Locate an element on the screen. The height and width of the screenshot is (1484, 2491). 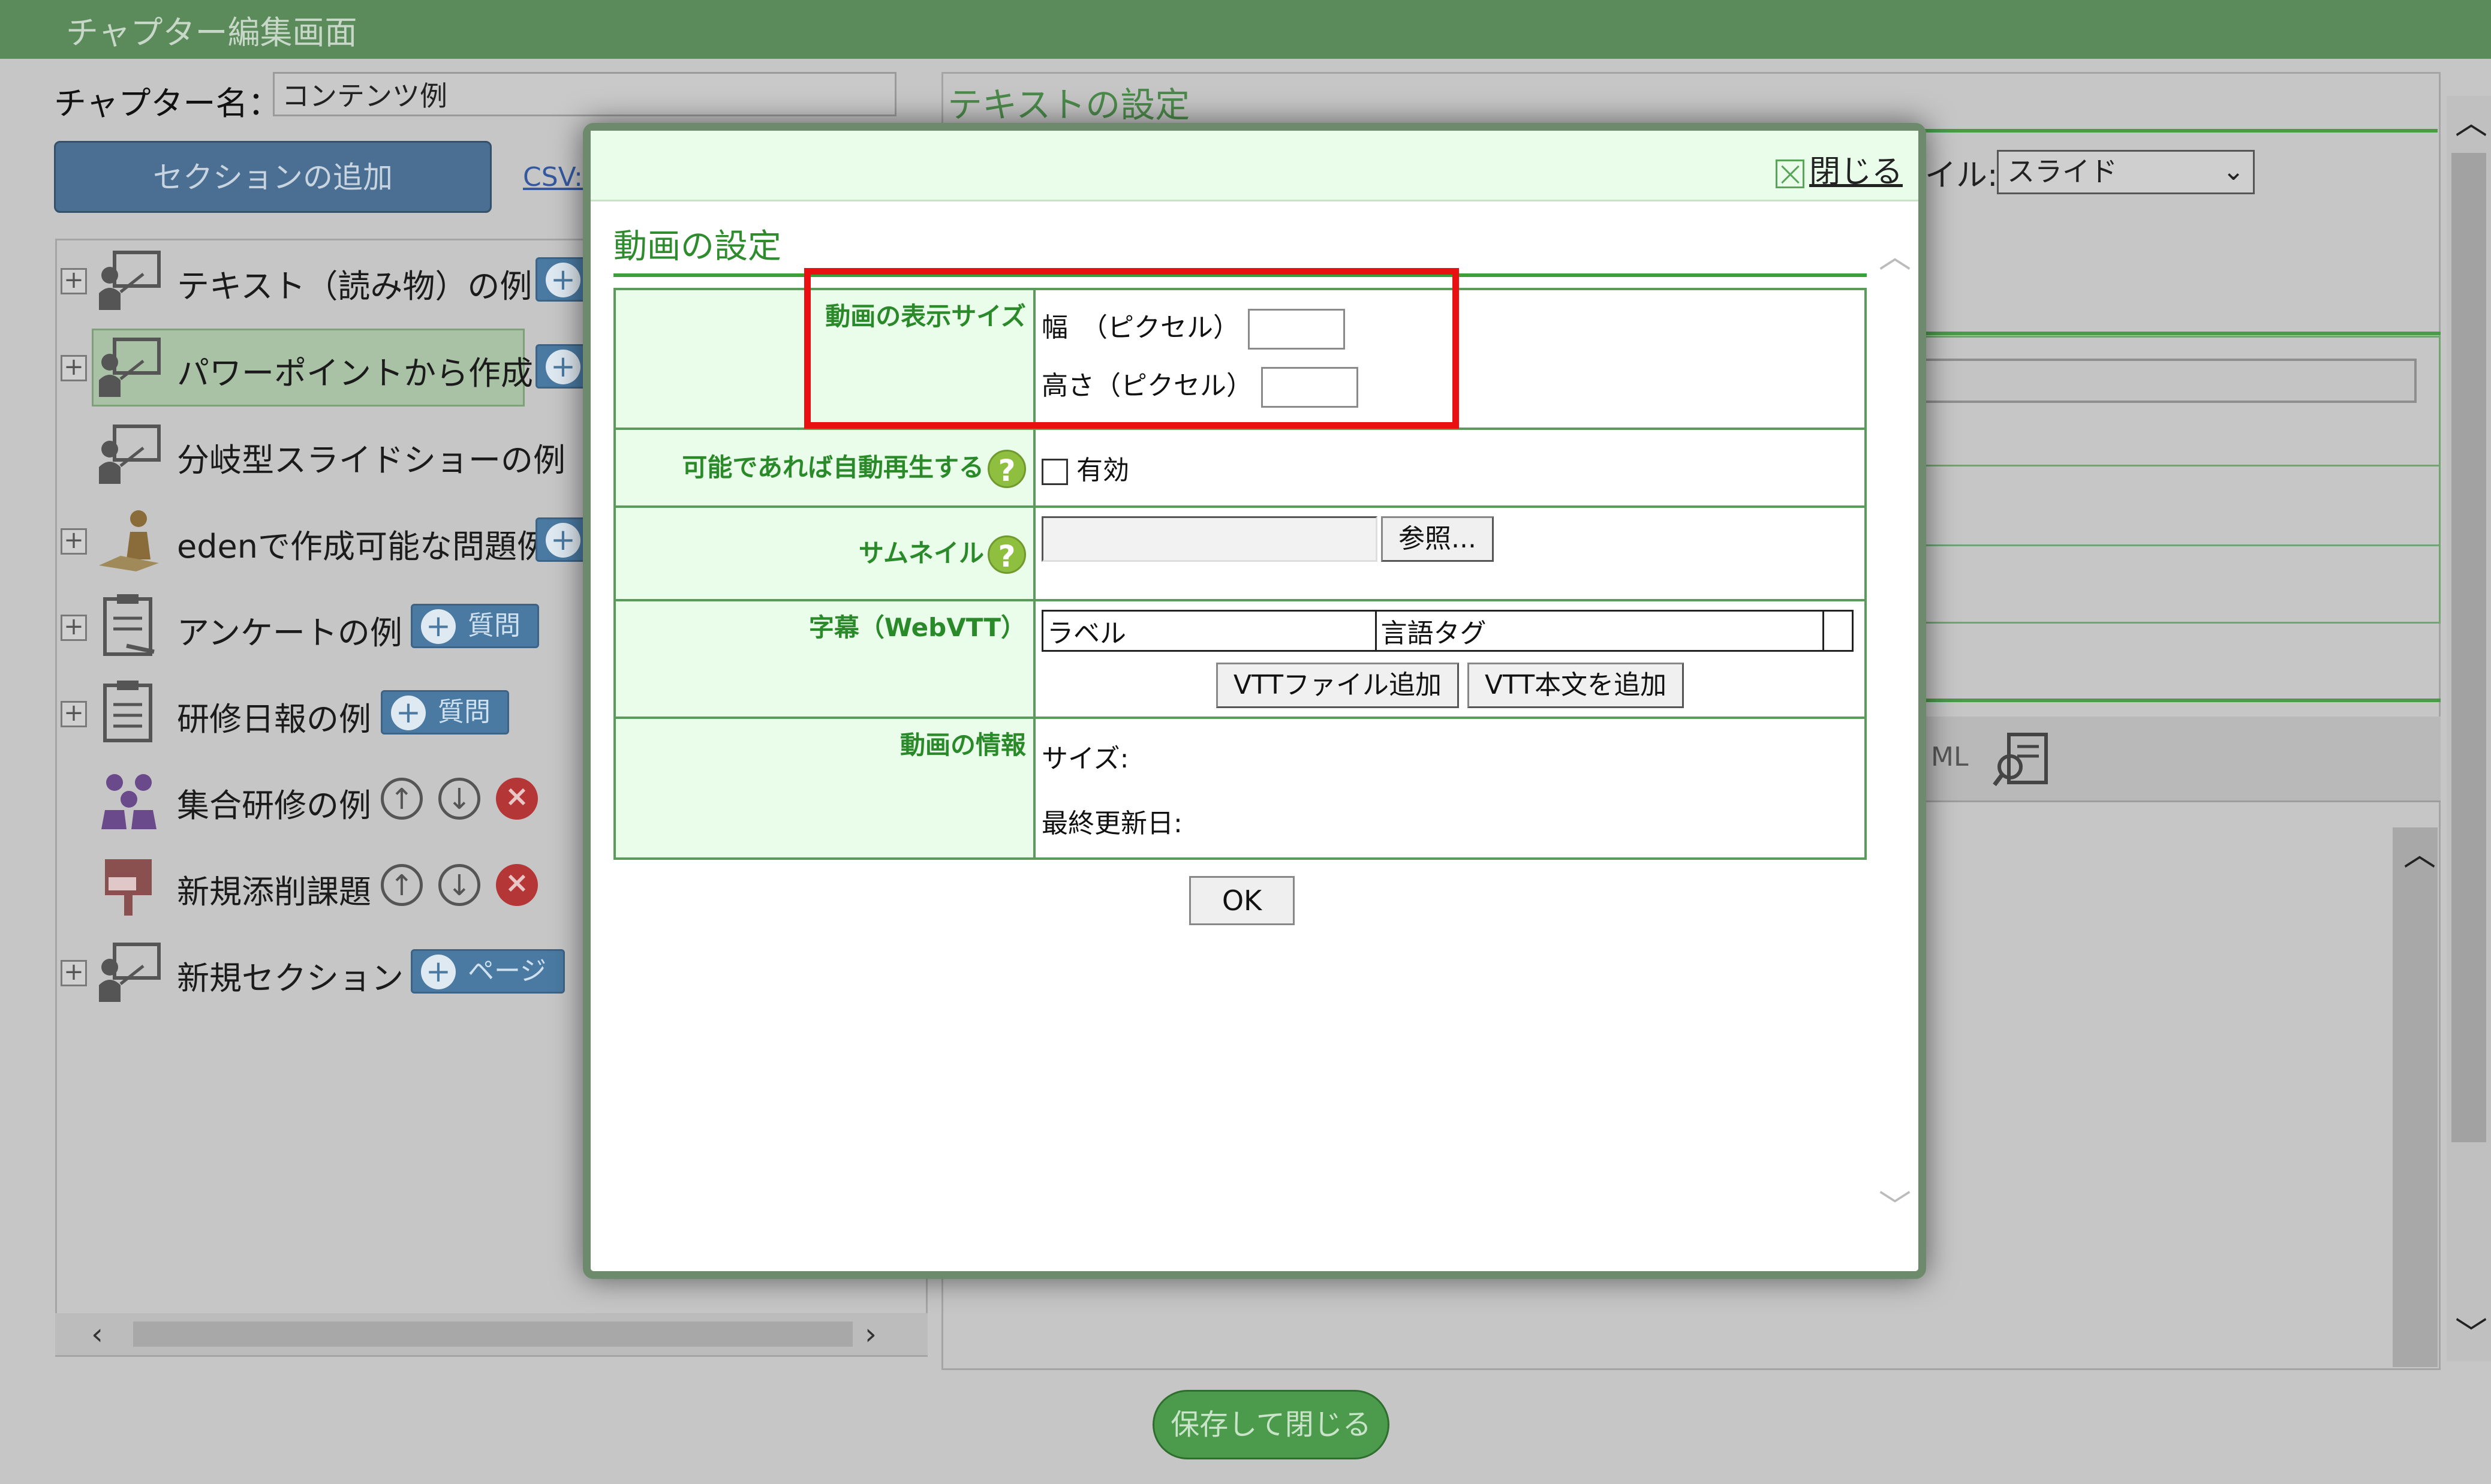
subtitle-label-column: ラベル is located at coordinates (1209, 631).